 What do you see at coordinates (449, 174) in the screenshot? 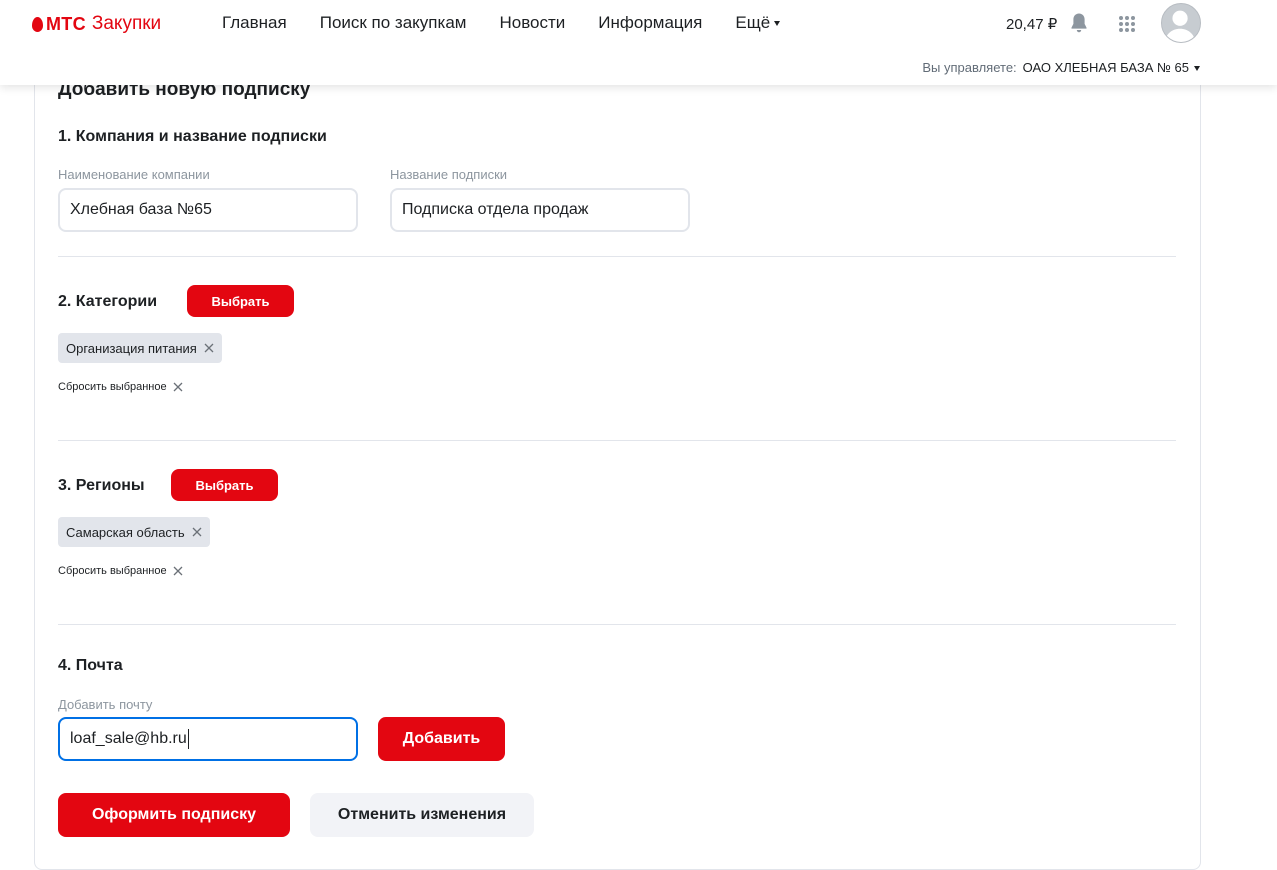
I see `subscription-name-label: Название подписки` at bounding box center [449, 174].